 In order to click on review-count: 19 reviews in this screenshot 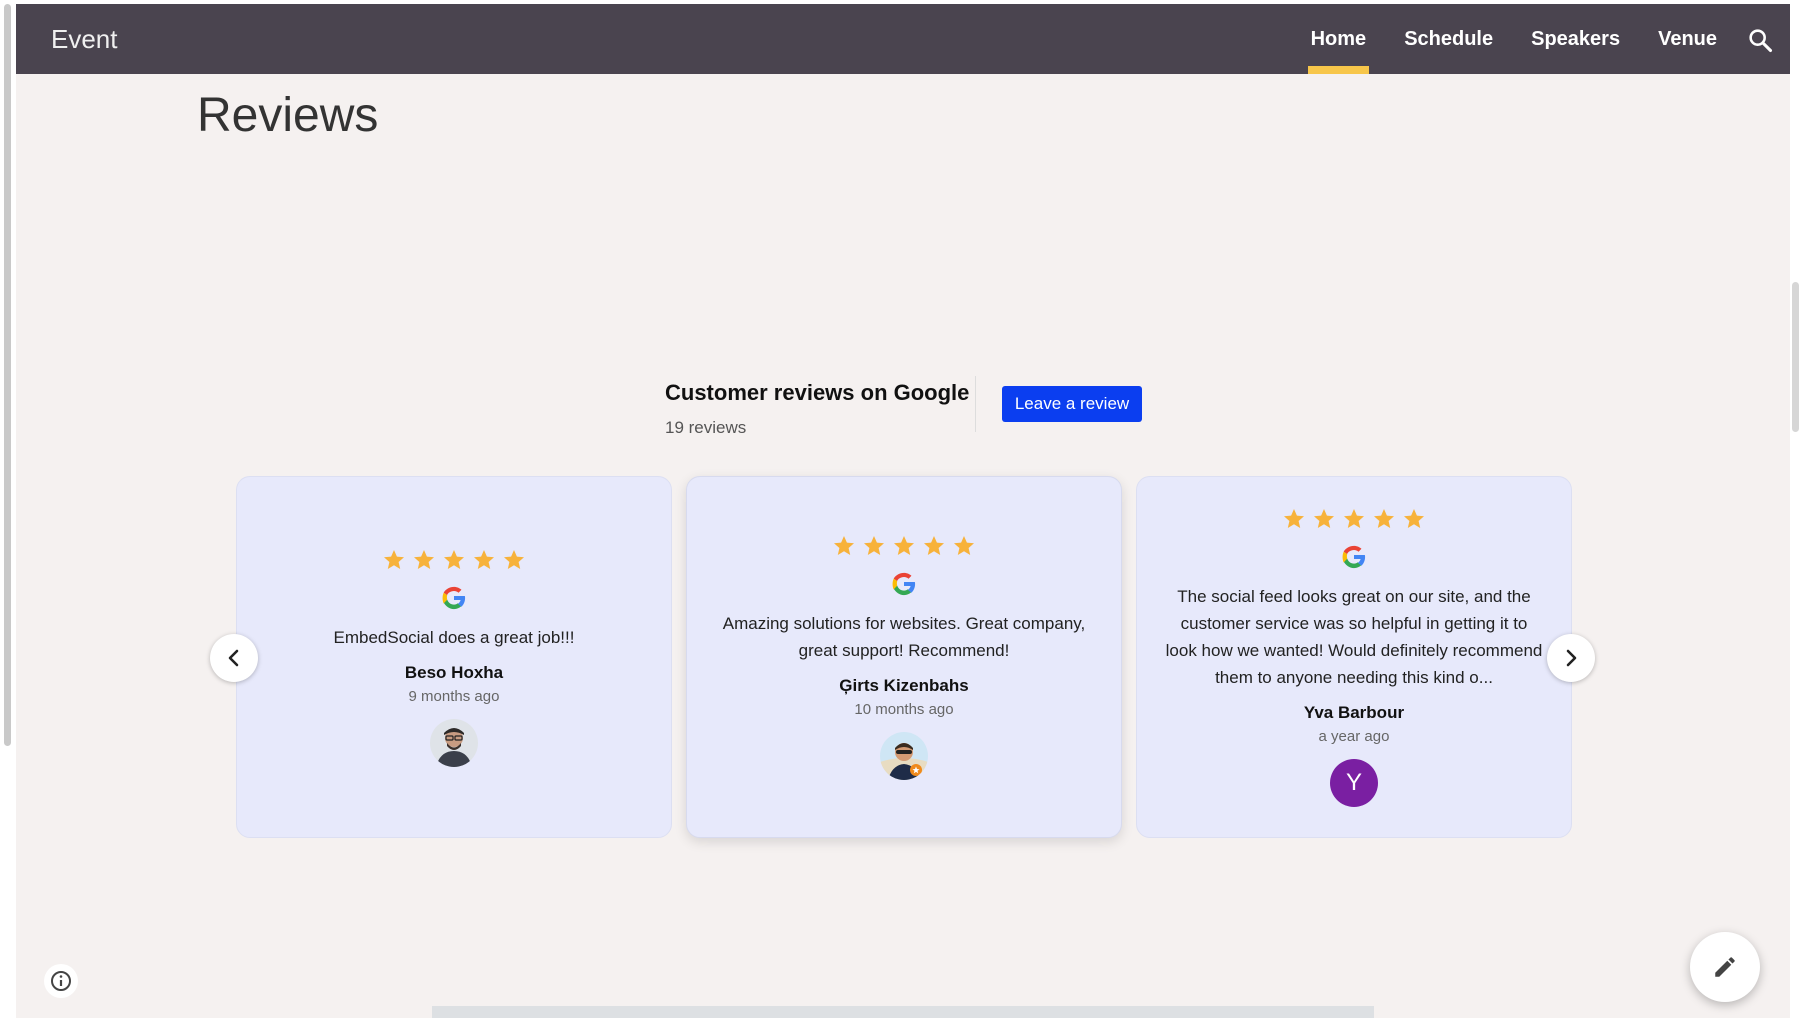, I will do `click(706, 427)`.